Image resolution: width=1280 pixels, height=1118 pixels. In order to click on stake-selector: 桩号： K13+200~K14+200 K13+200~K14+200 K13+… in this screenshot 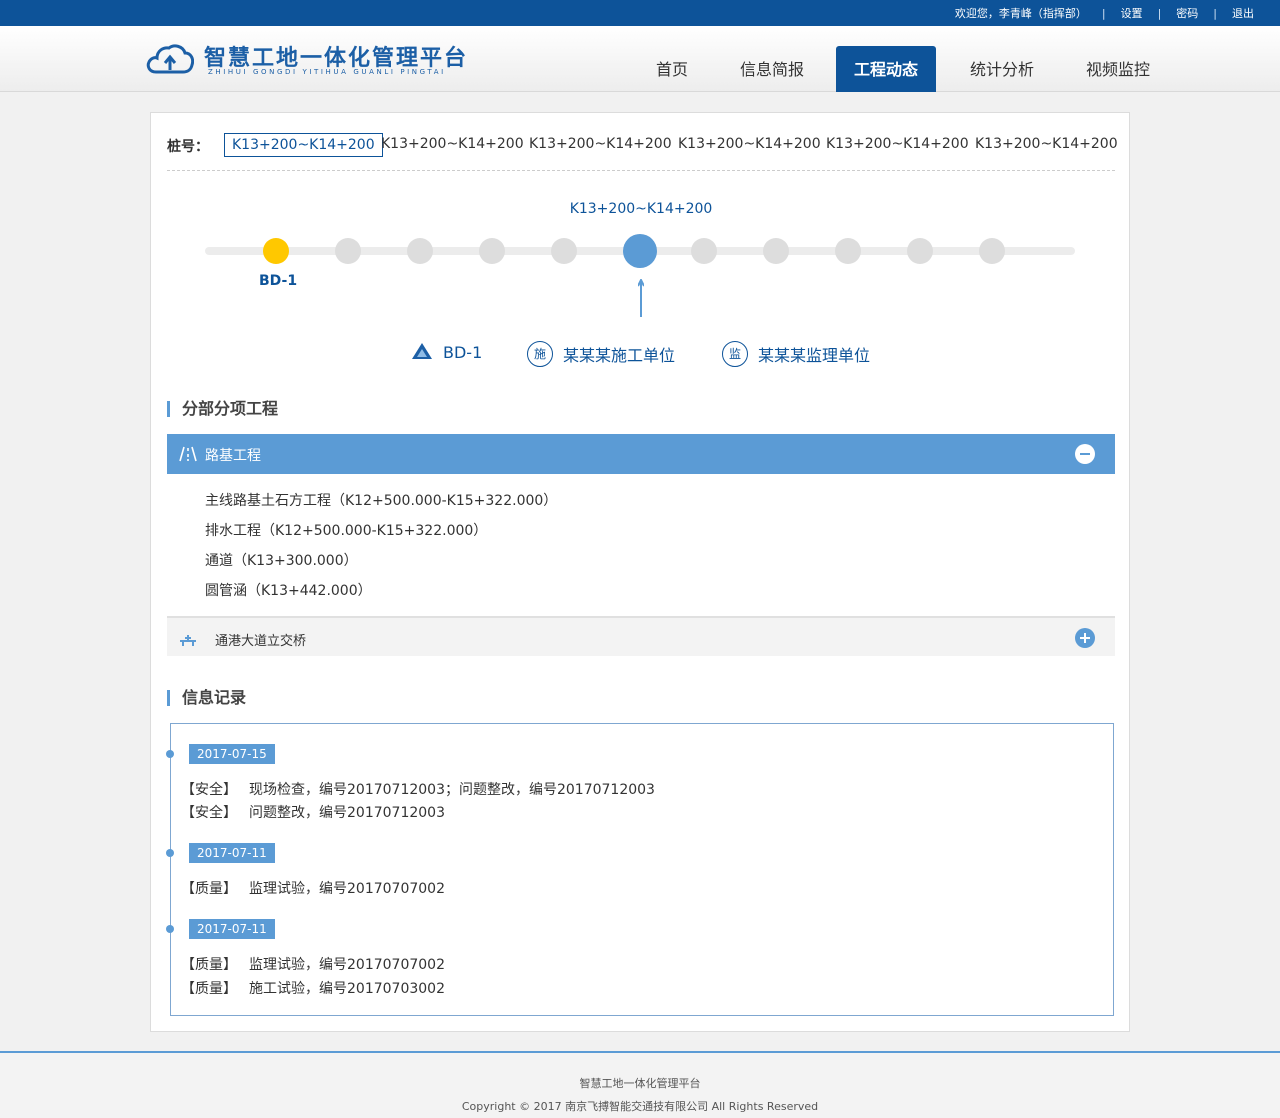, I will do `click(642, 152)`.